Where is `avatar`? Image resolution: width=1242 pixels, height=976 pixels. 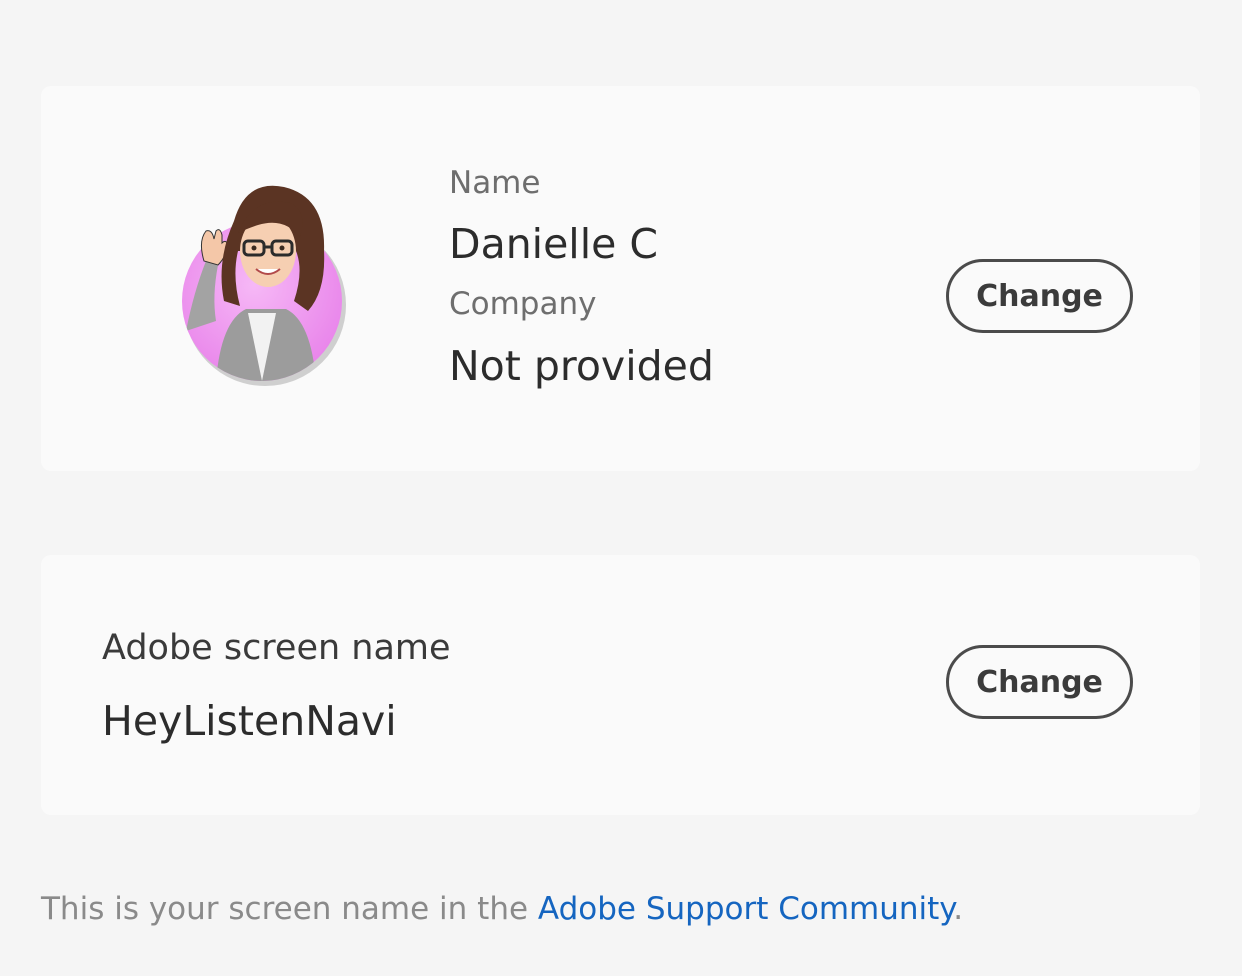
avatar is located at coordinates (262, 291).